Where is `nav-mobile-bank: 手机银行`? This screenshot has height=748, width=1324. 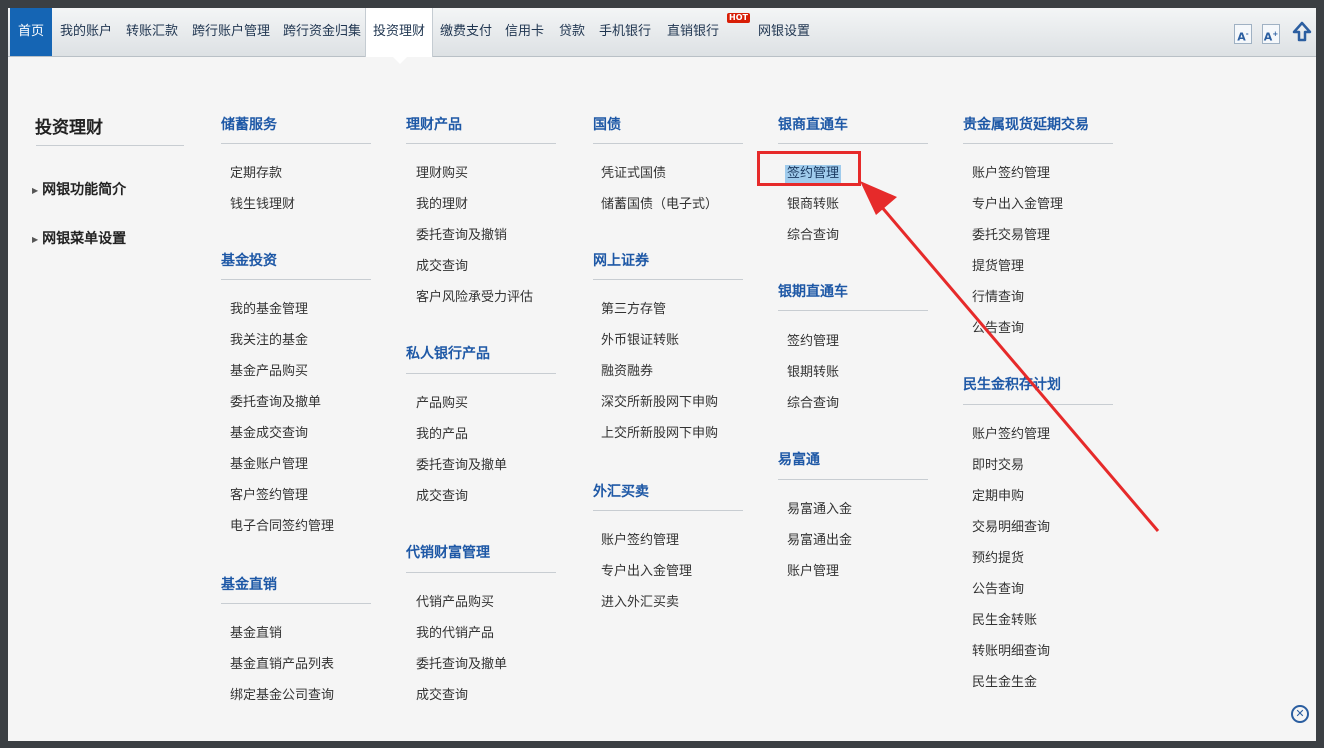 nav-mobile-bank: 手机银行 is located at coordinates (625, 32).